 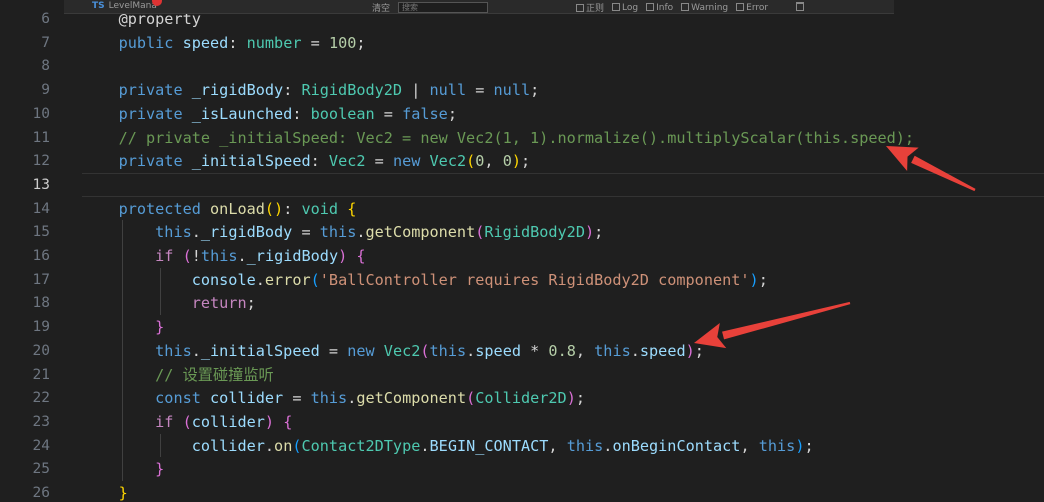 What do you see at coordinates (41, 398) in the screenshot?
I see `line-number: 22` at bounding box center [41, 398].